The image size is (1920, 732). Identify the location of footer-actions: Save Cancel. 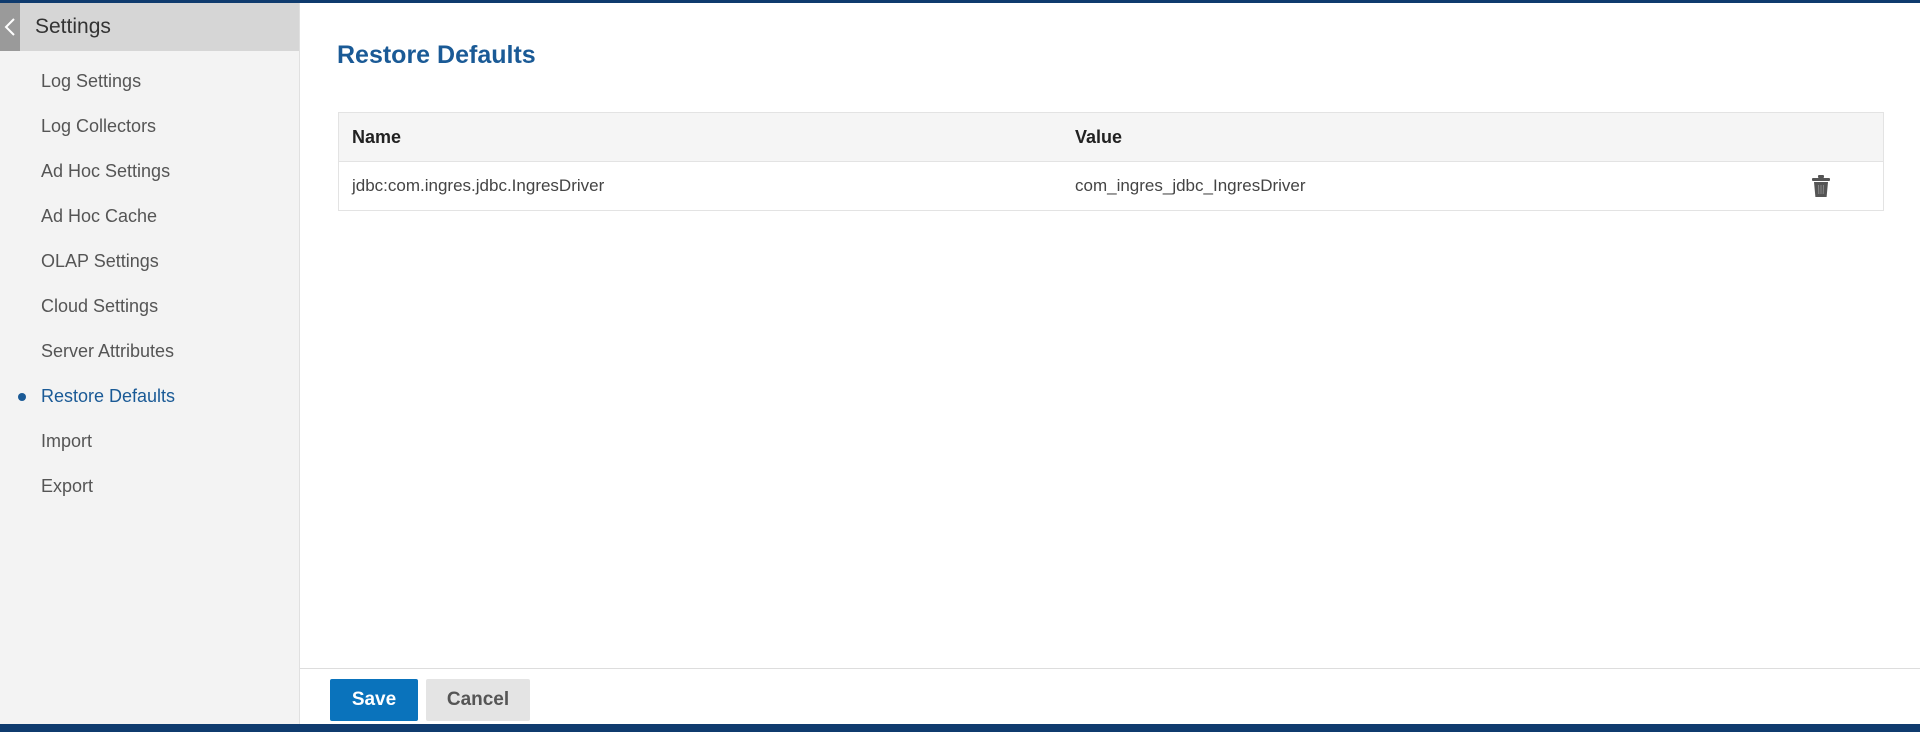
(1110, 696).